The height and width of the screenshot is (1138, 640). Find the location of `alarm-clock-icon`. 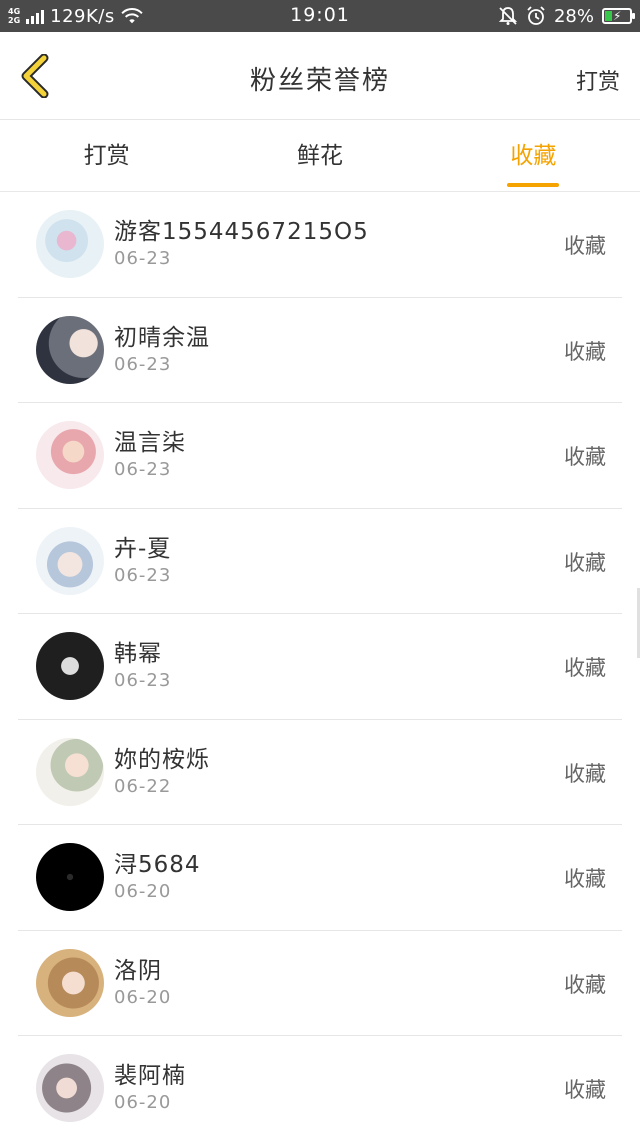

alarm-clock-icon is located at coordinates (536, 15).